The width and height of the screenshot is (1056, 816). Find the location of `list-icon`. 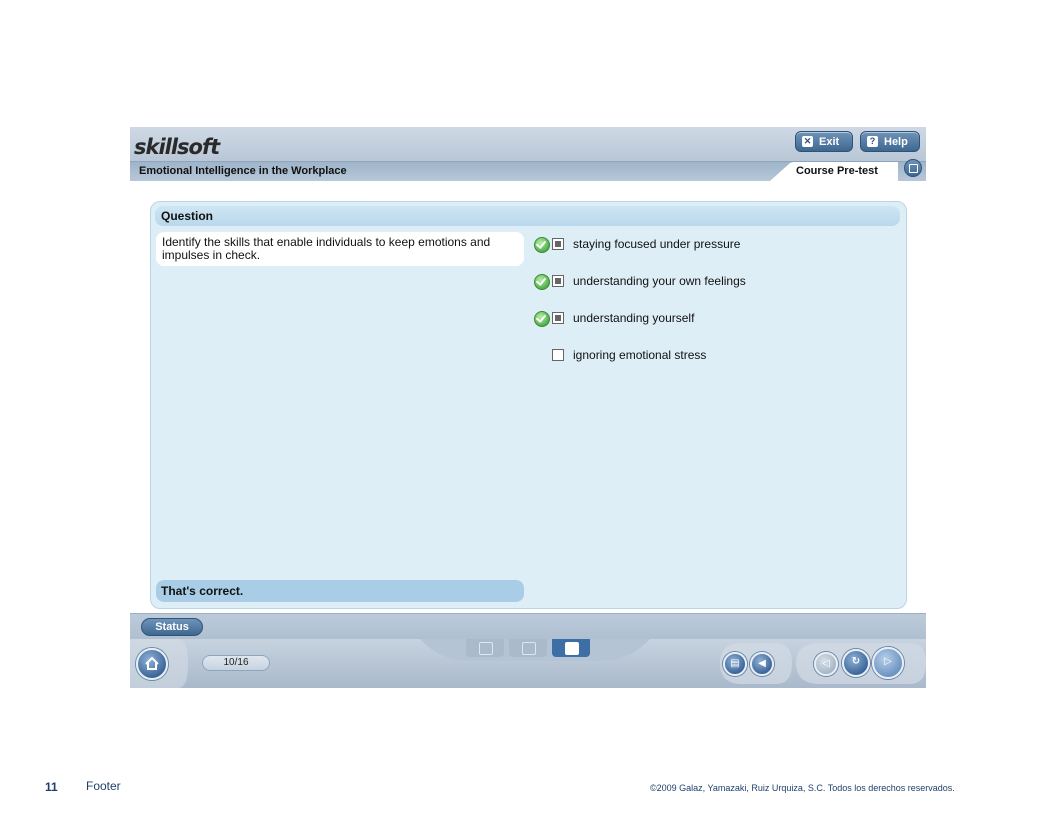

list-icon is located at coordinates (486, 648).